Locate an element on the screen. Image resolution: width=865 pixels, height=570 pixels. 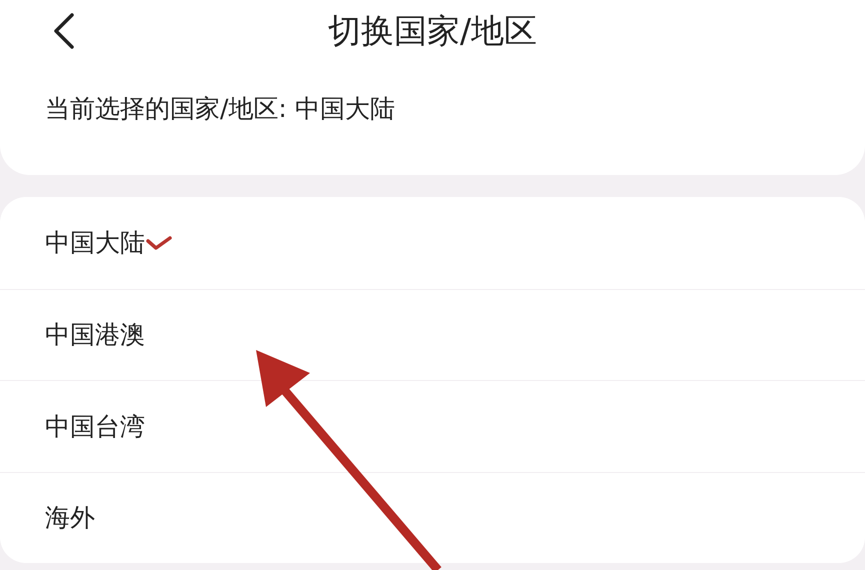
page-title: 切换国家/地区 is located at coordinates (433, 30).